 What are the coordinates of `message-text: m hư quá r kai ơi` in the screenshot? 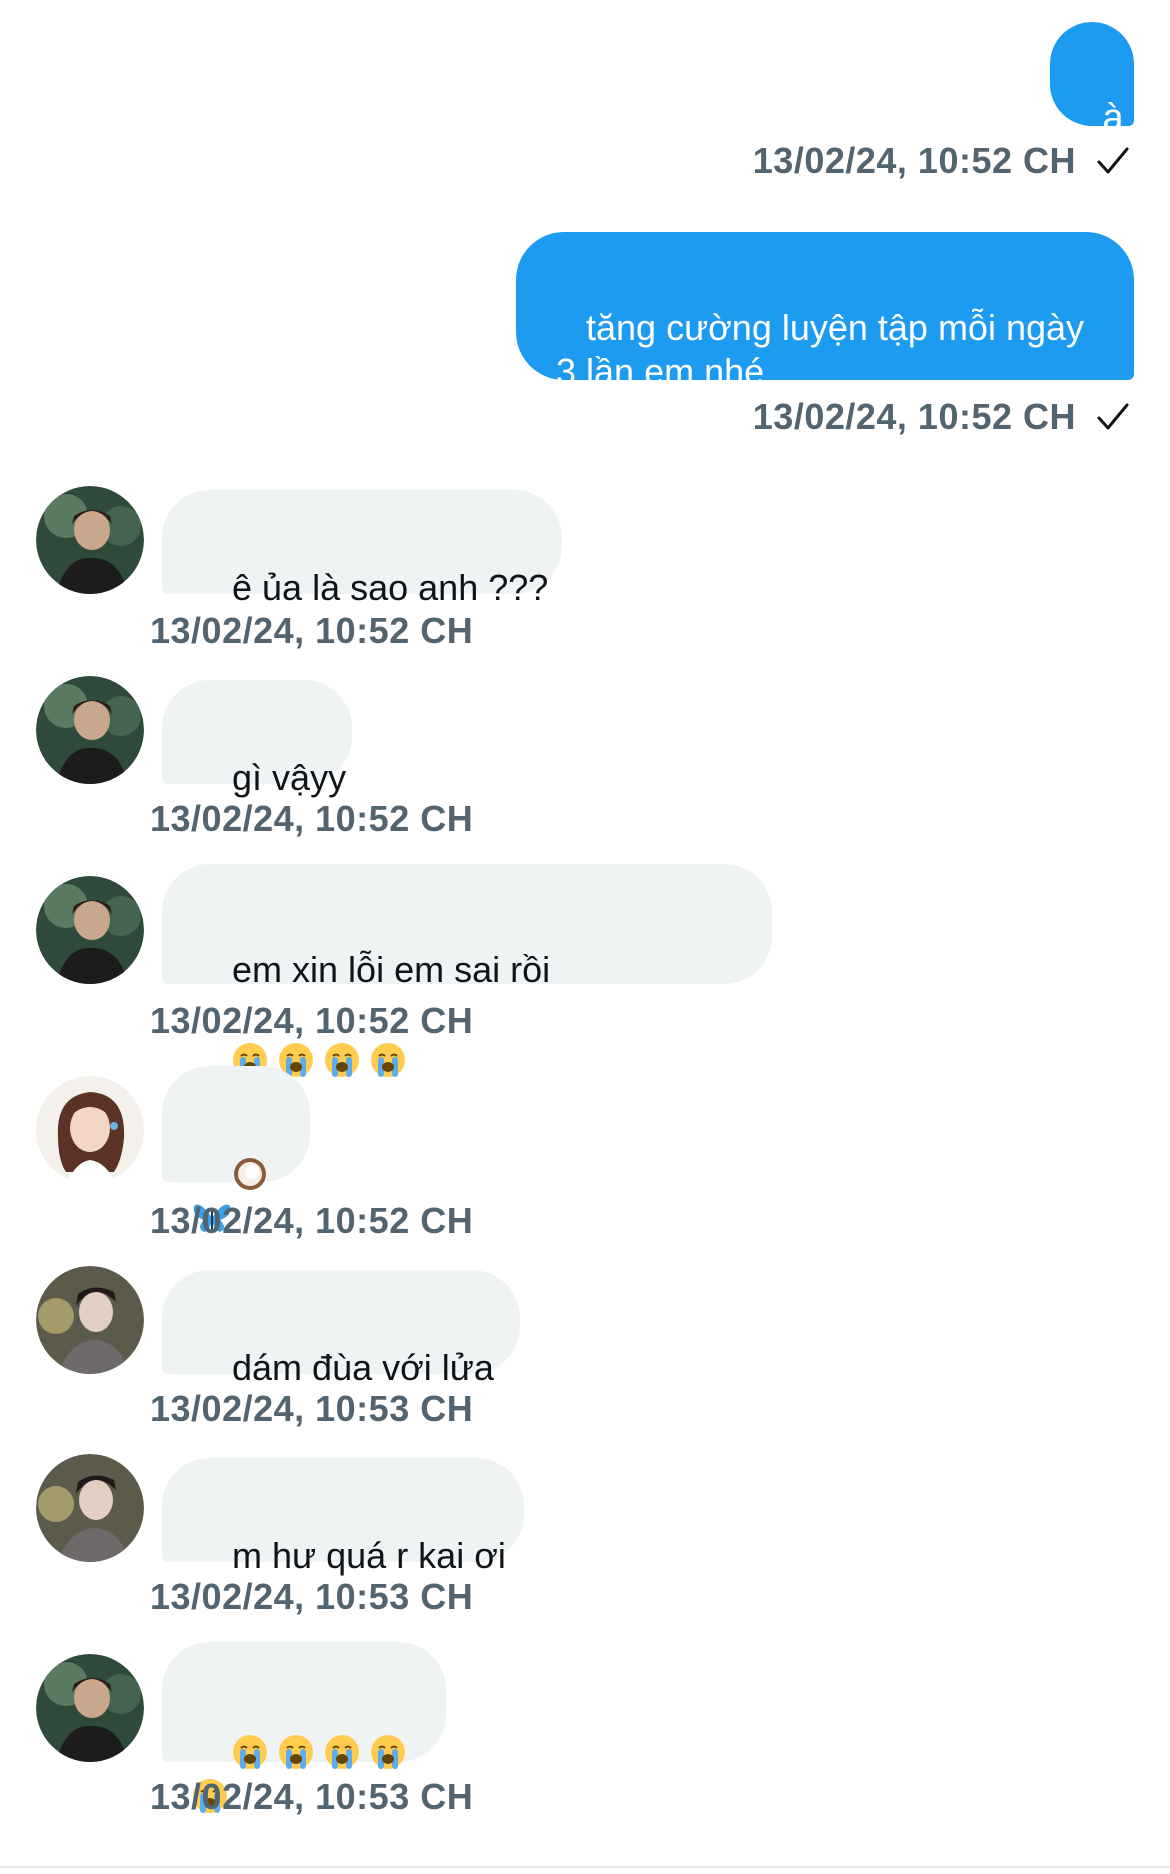 It's located at (369, 1555).